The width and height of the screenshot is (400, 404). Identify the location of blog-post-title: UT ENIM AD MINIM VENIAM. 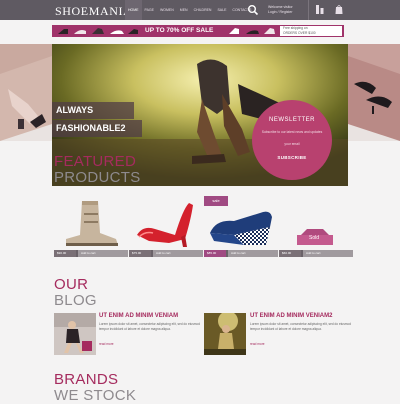
(138, 316).